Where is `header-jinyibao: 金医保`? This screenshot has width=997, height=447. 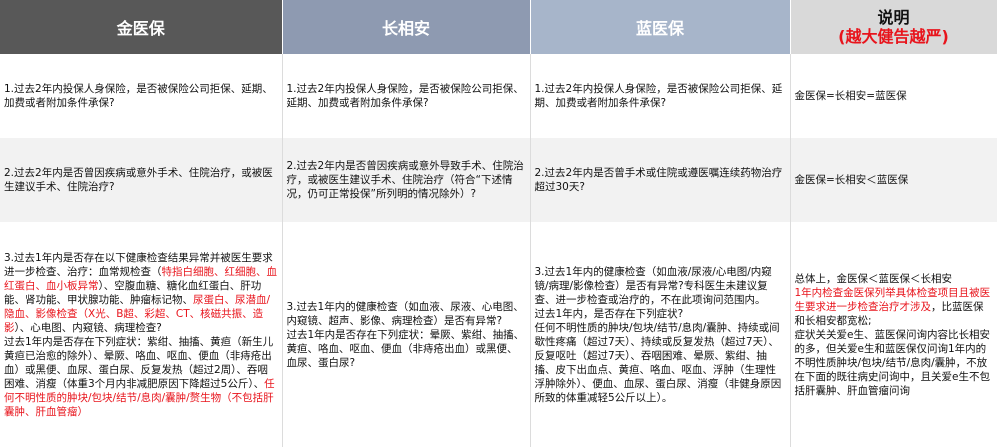 header-jinyibao: 金医保 is located at coordinates (141, 27).